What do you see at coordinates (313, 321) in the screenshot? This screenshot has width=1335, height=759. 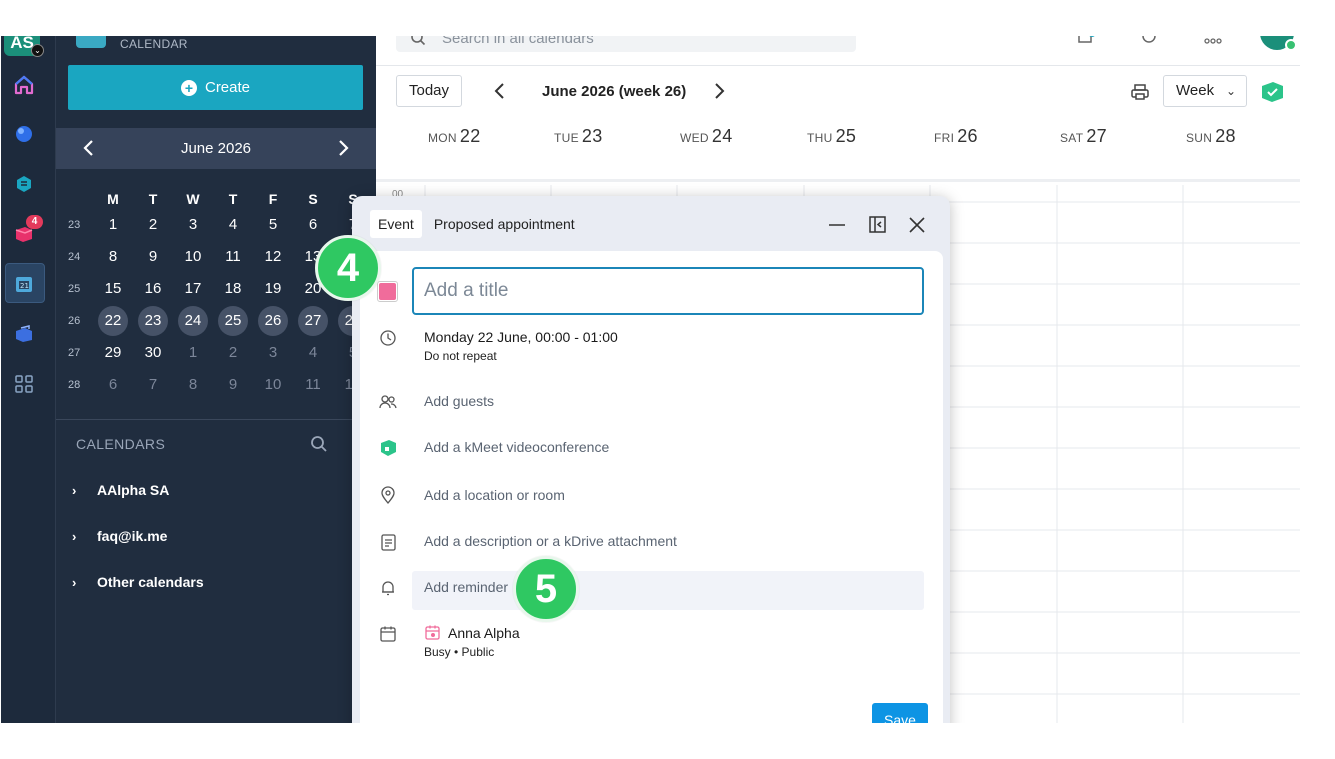 I see `mini-calendar-day: 27` at bounding box center [313, 321].